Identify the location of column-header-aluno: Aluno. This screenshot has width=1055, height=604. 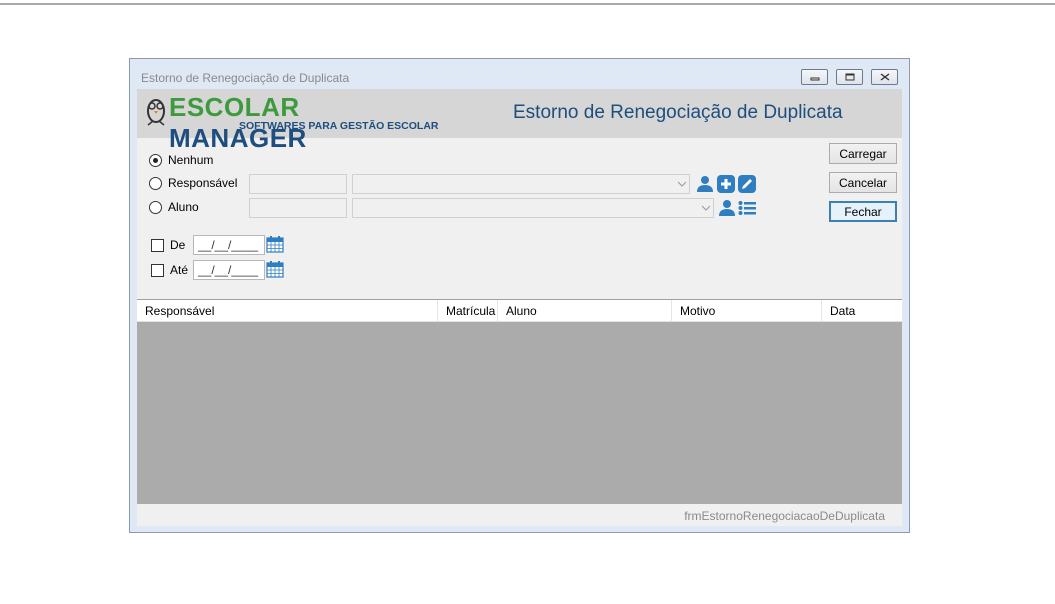
(585, 311).